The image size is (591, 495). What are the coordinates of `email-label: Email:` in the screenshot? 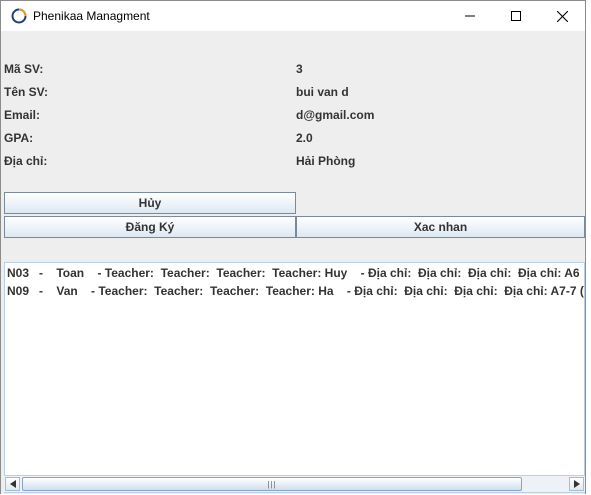 It's located at (22, 115).